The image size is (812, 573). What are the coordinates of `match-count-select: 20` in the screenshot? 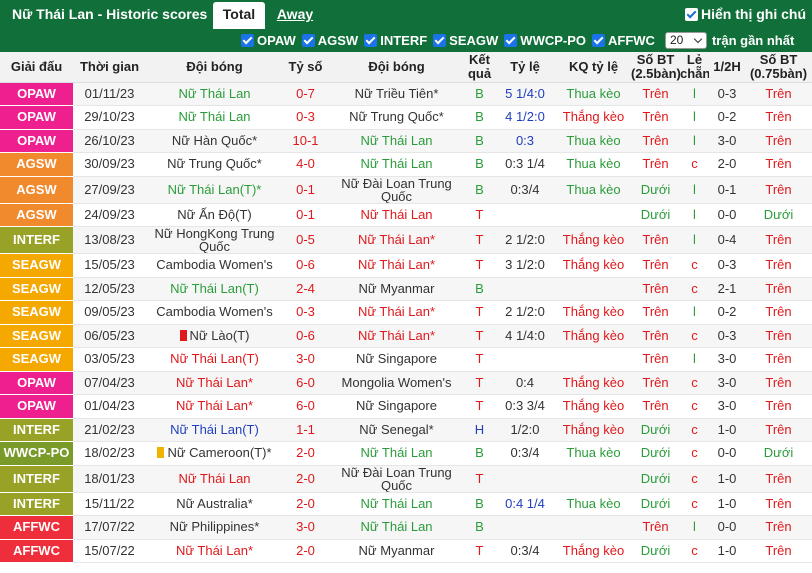 It's located at (685, 40).